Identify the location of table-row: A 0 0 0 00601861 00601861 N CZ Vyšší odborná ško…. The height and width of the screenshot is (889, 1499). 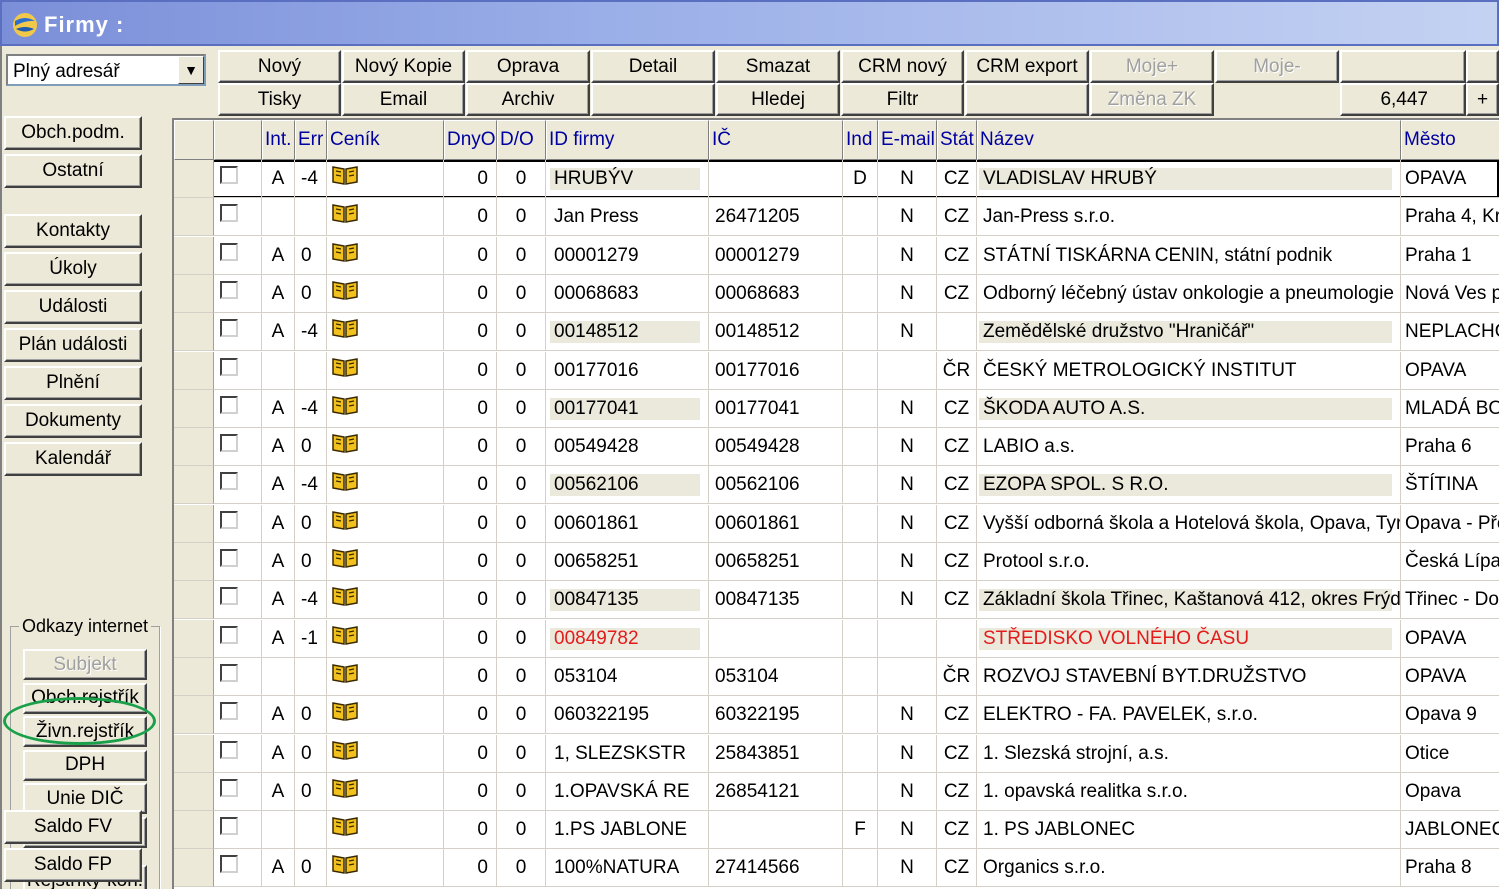
(836, 523).